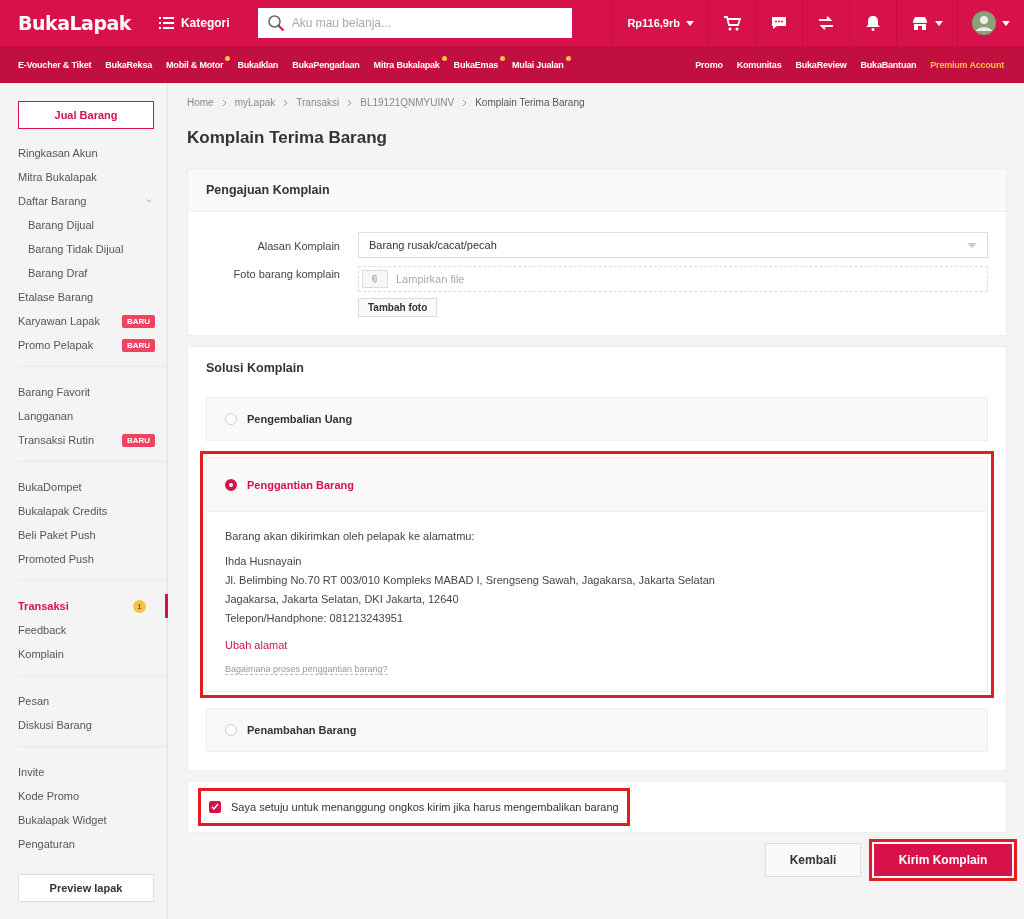 This screenshot has width=1024, height=919. I want to click on consent-checkbox: Saya setuju untuk menanggung ongkos kirim jika harus mengembalikan barang, so click(414, 807).